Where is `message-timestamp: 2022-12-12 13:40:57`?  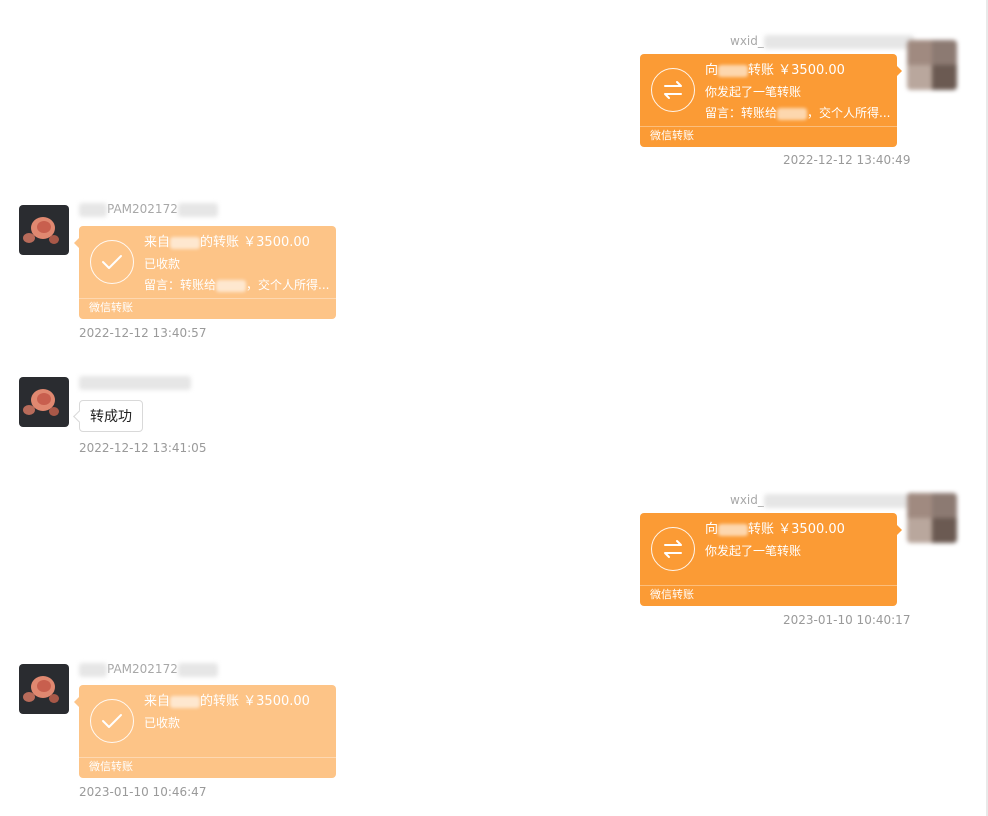
message-timestamp: 2022-12-12 13:40:57 is located at coordinates (143, 333).